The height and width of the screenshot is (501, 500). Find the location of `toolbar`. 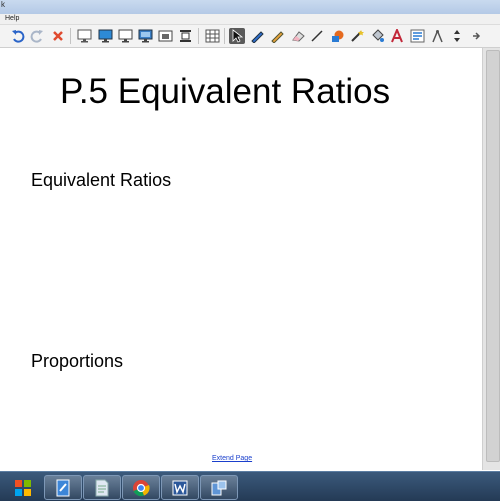

toolbar is located at coordinates (250, 36).